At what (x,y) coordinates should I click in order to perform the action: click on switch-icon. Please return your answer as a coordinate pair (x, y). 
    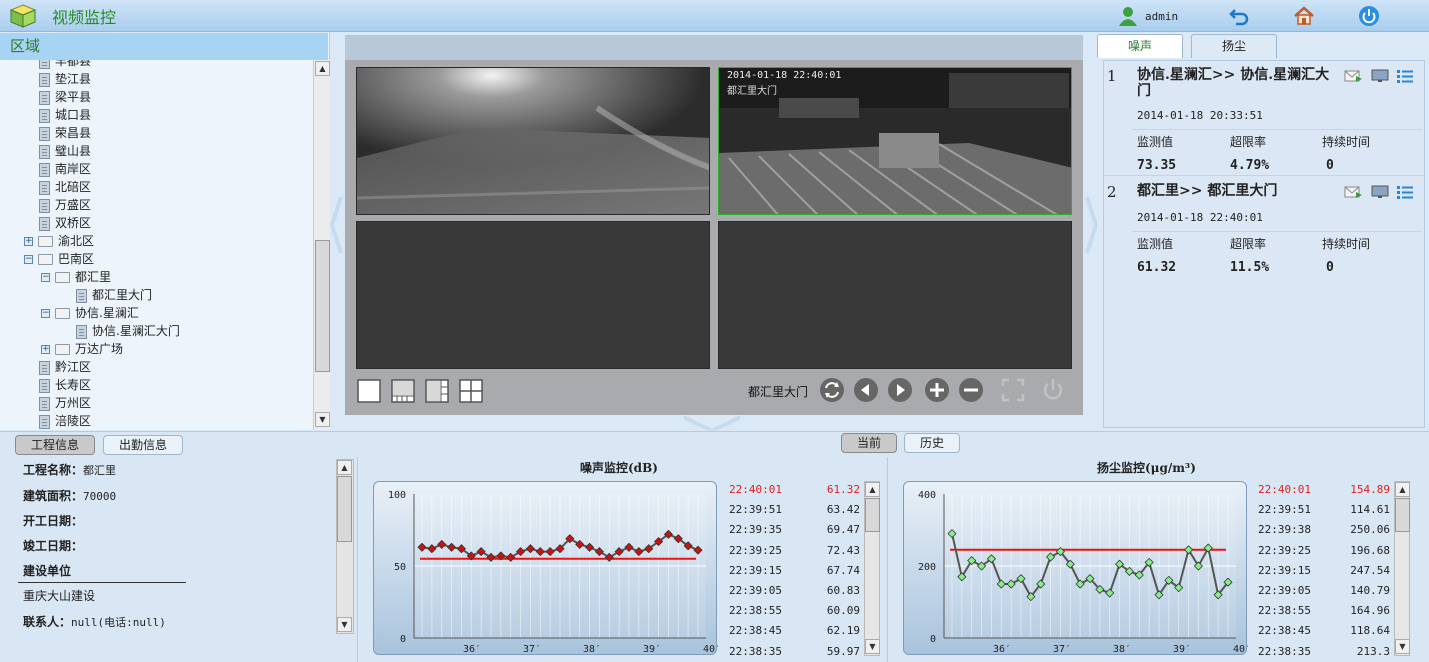
    Looking at the image, I should click on (832, 390).